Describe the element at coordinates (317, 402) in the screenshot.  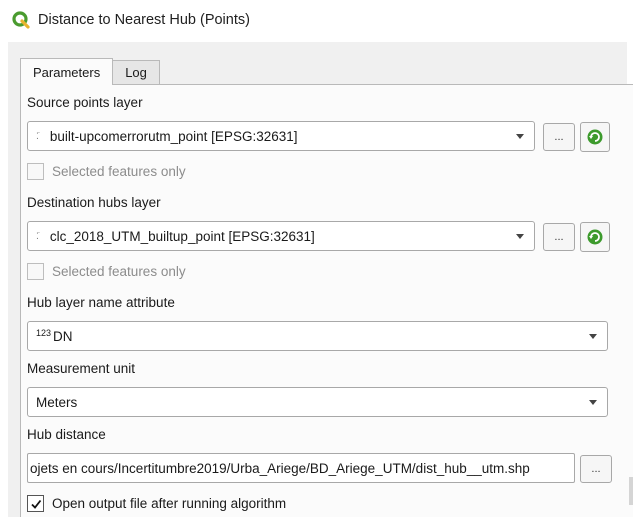
I see `measurement-unit-combo: Meters` at that location.